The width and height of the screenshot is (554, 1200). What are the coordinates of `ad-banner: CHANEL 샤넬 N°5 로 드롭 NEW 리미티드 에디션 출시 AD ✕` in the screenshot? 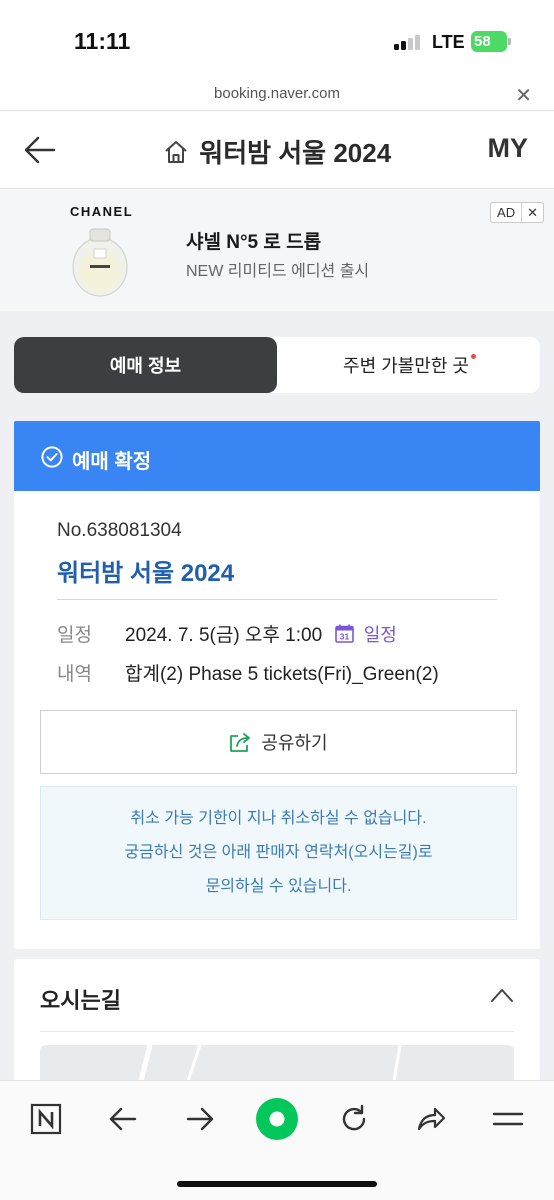 It's located at (277, 250).